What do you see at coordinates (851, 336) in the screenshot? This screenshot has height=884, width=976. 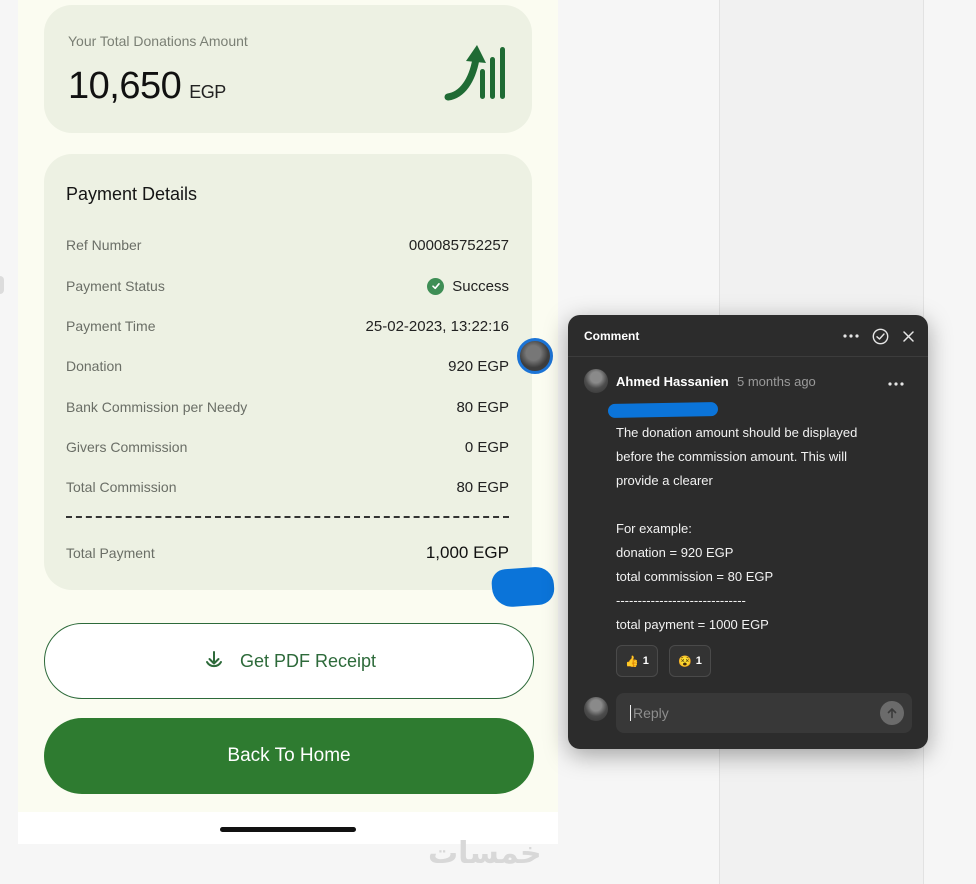 I see `more-options-icon` at bounding box center [851, 336].